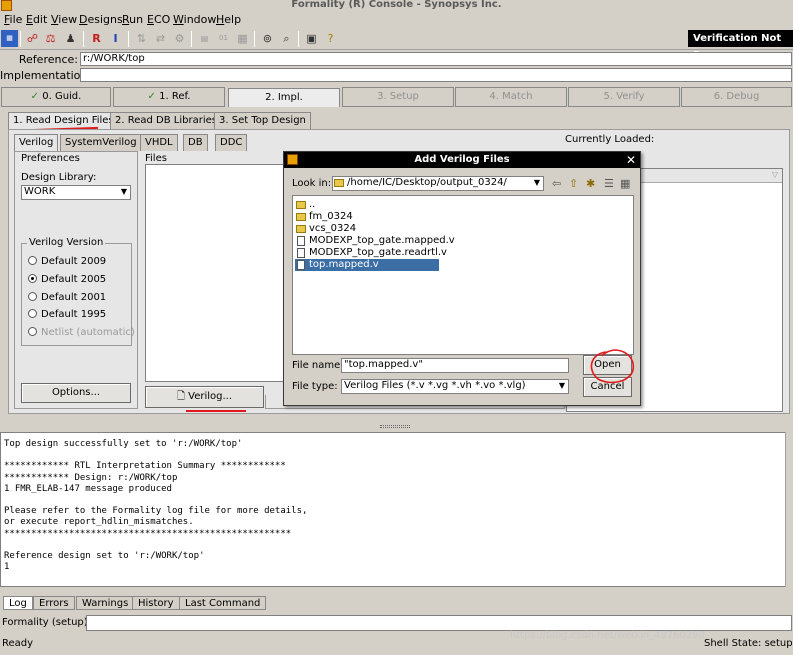 The image size is (793, 655). What do you see at coordinates (159, 142) in the screenshot?
I see `tab-vhdl: VHDL` at bounding box center [159, 142].